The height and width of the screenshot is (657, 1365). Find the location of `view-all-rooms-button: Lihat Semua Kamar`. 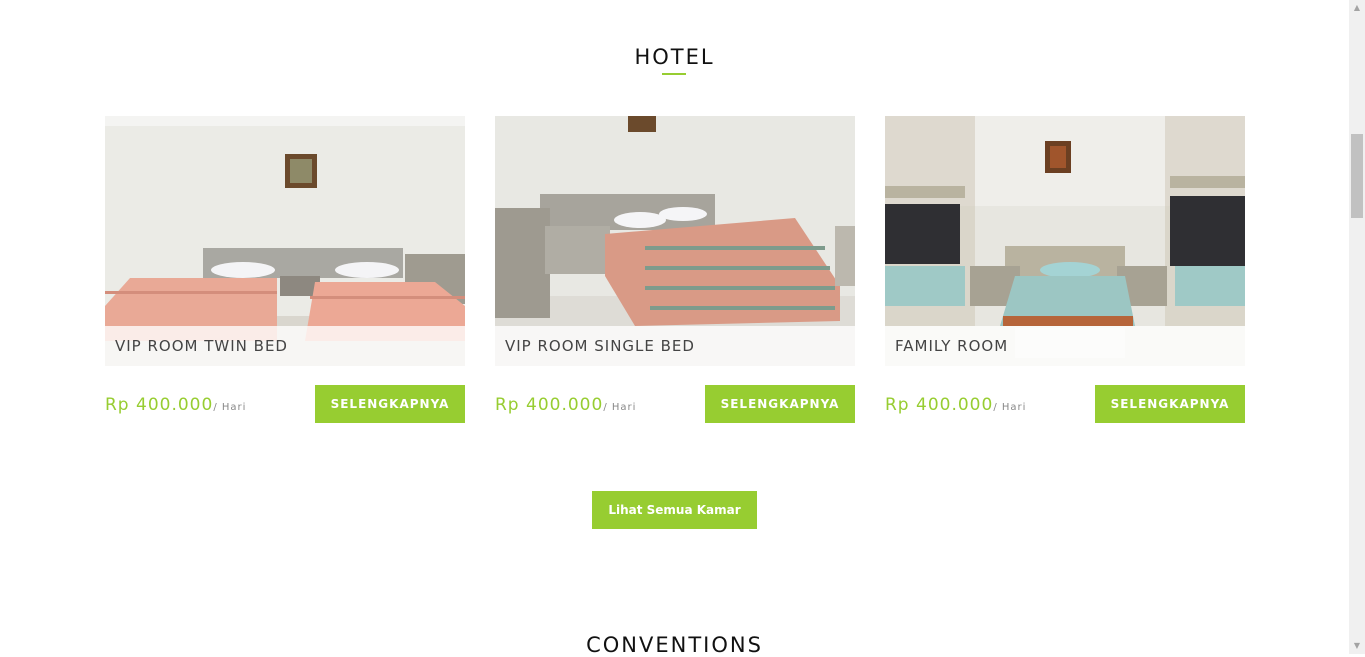

view-all-rooms-button: Lihat Semua Kamar is located at coordinates (674, 510).